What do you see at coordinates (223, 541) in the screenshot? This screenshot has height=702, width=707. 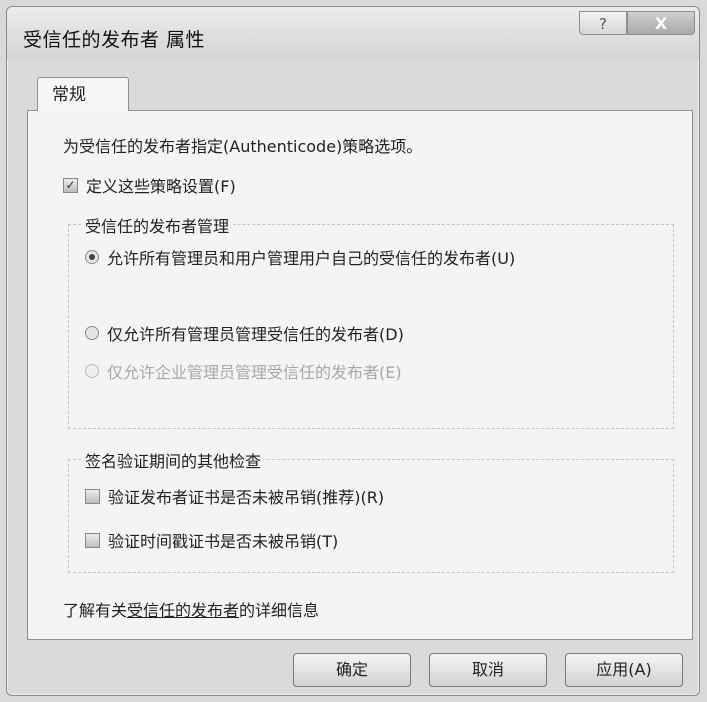 I see `verify-timestamp-cert-label: 验证时间戳证书是否未被吊销(T)` at bounding box center [223, 541].